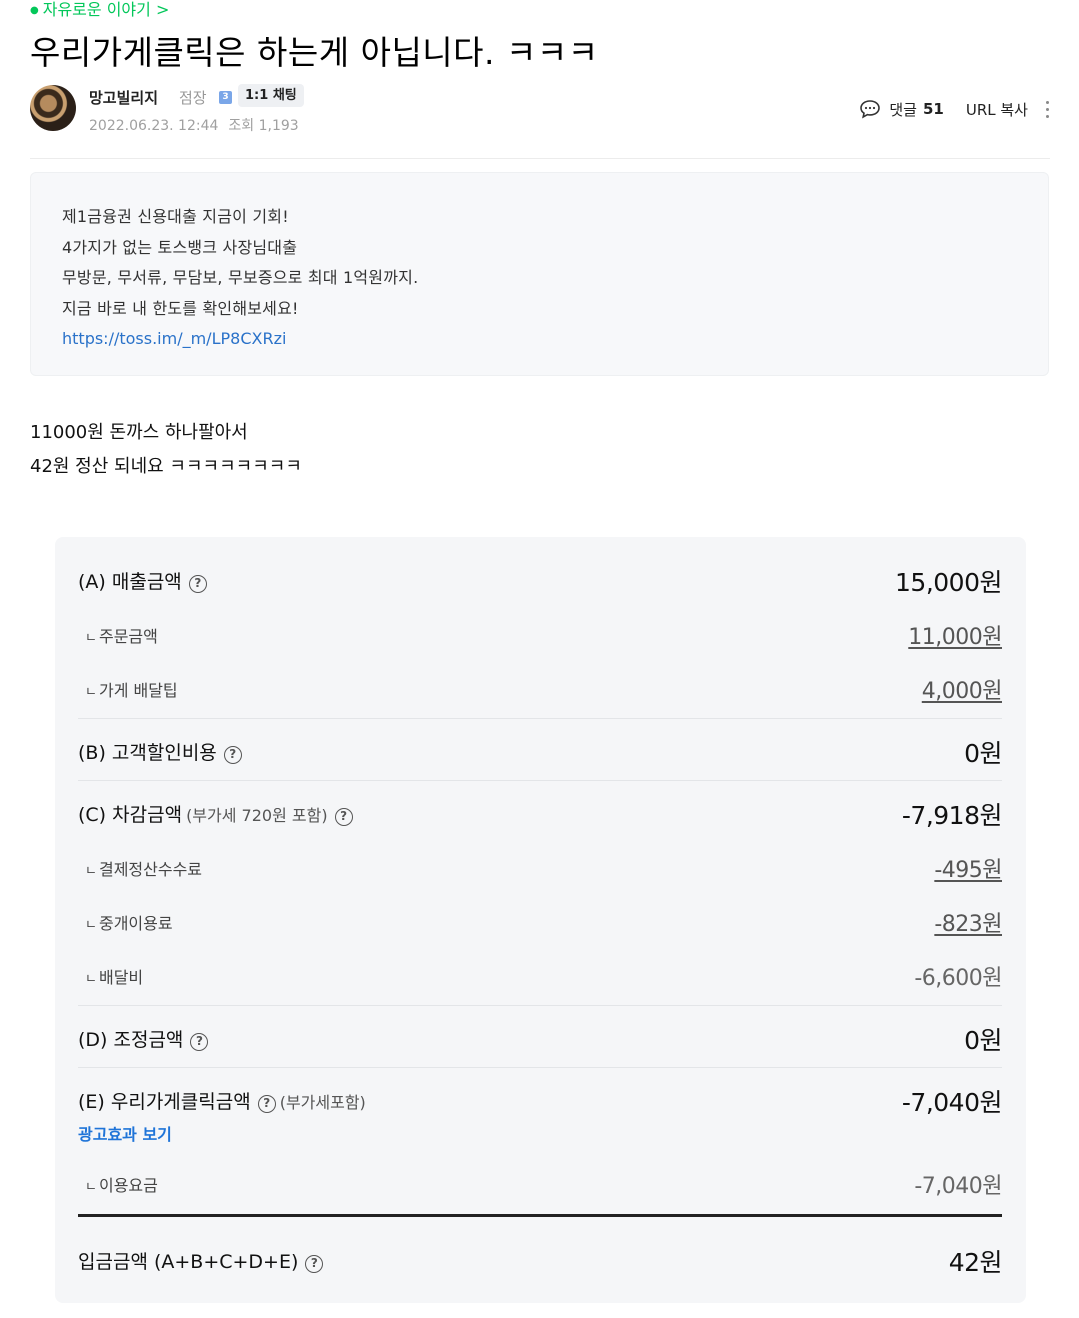  Describe the element at coordinates (121, 977) in the screenshot. I see `delivery-label: 배달비` at that location.